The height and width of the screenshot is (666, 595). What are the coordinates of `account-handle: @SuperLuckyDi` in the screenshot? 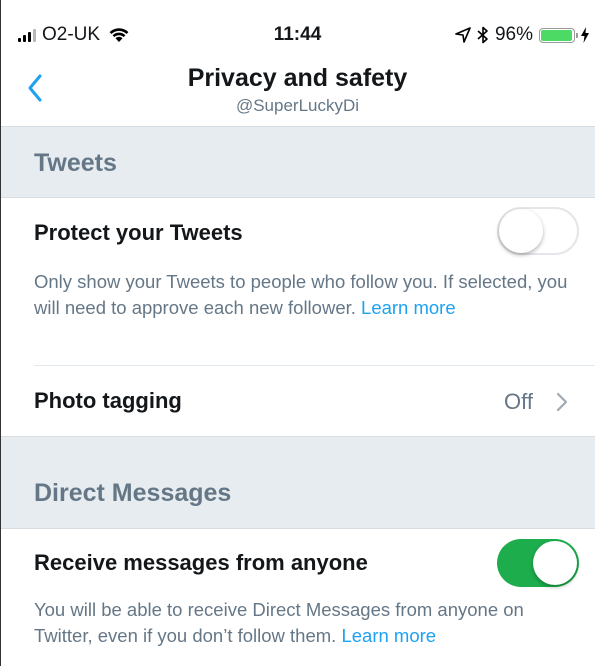 It's located at (297, 105).